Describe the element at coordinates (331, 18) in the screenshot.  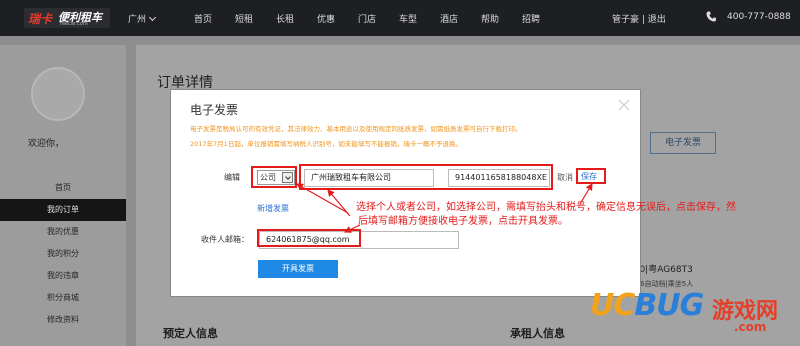
I see `nav-item-offers: 优惠` at that location.